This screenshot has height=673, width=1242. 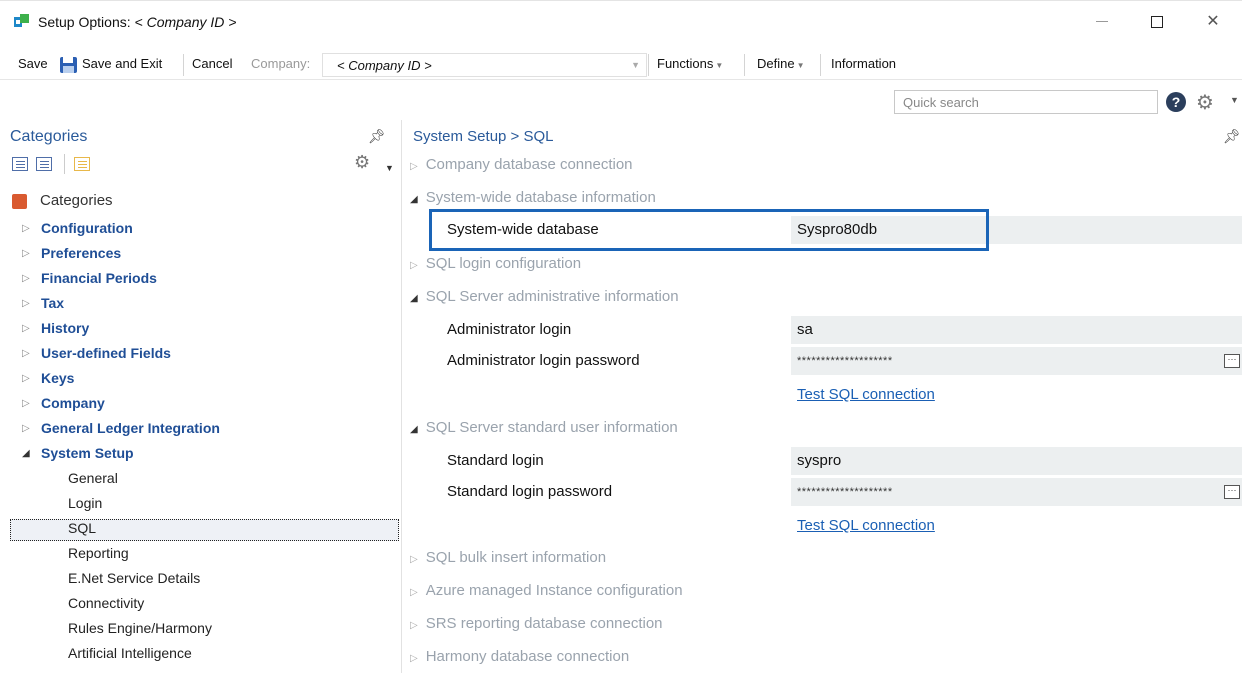 I want to click on minimize-button, so click(x=1102, y=22).